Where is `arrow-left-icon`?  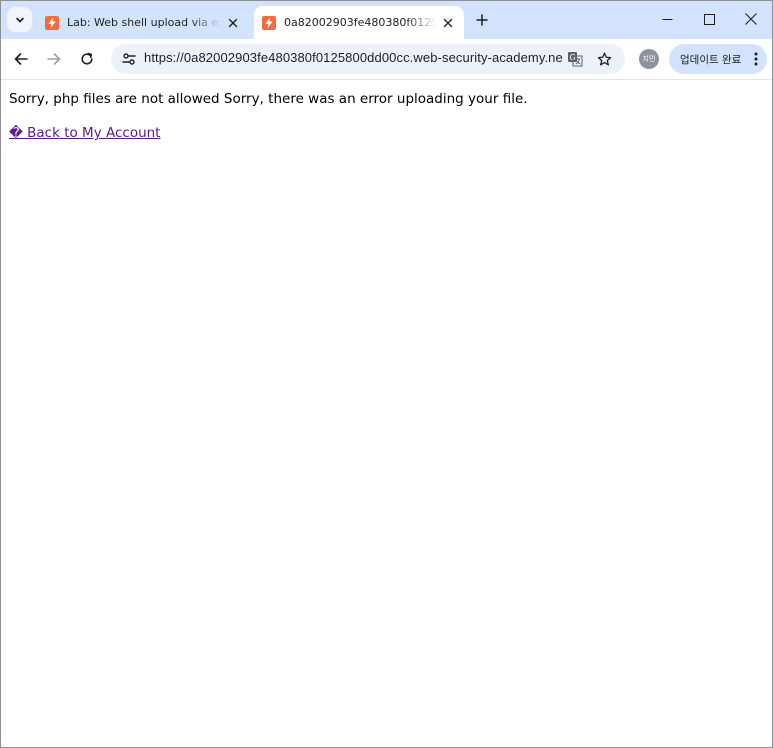 arrow-left-icon is located at coordinates (21, 59).